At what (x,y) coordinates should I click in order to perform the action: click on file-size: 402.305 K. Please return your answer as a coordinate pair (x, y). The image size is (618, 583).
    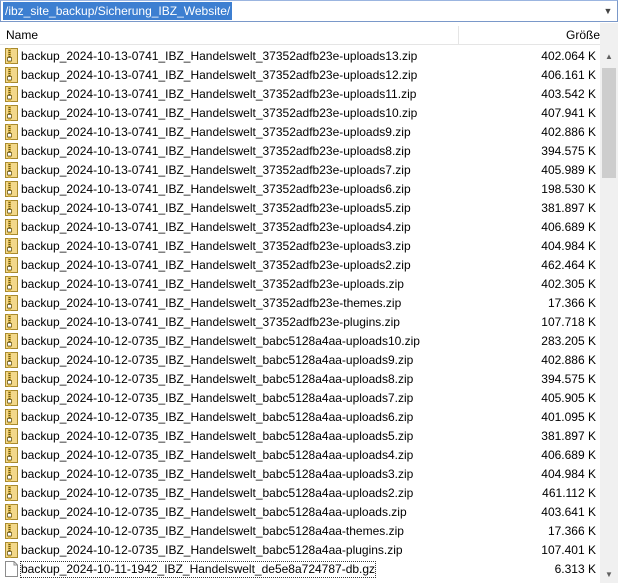
    Looking at the image, I should click on (568, 284).